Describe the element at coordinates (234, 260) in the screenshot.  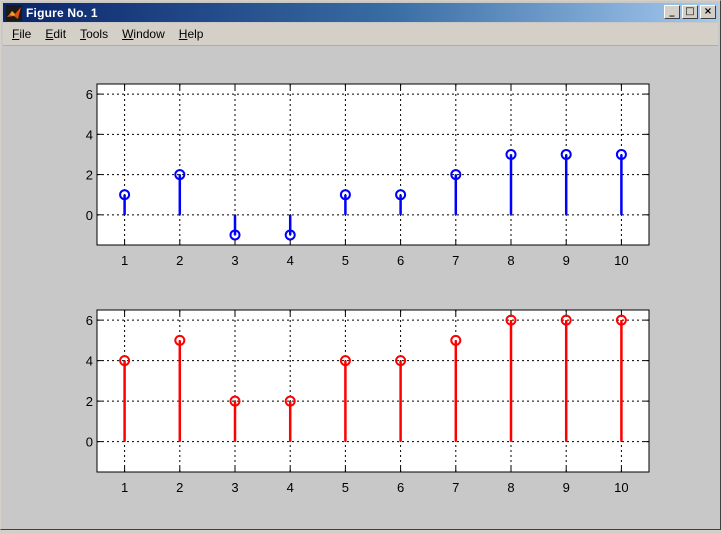
I see `axes-1-xtick-label: 3` at that location.